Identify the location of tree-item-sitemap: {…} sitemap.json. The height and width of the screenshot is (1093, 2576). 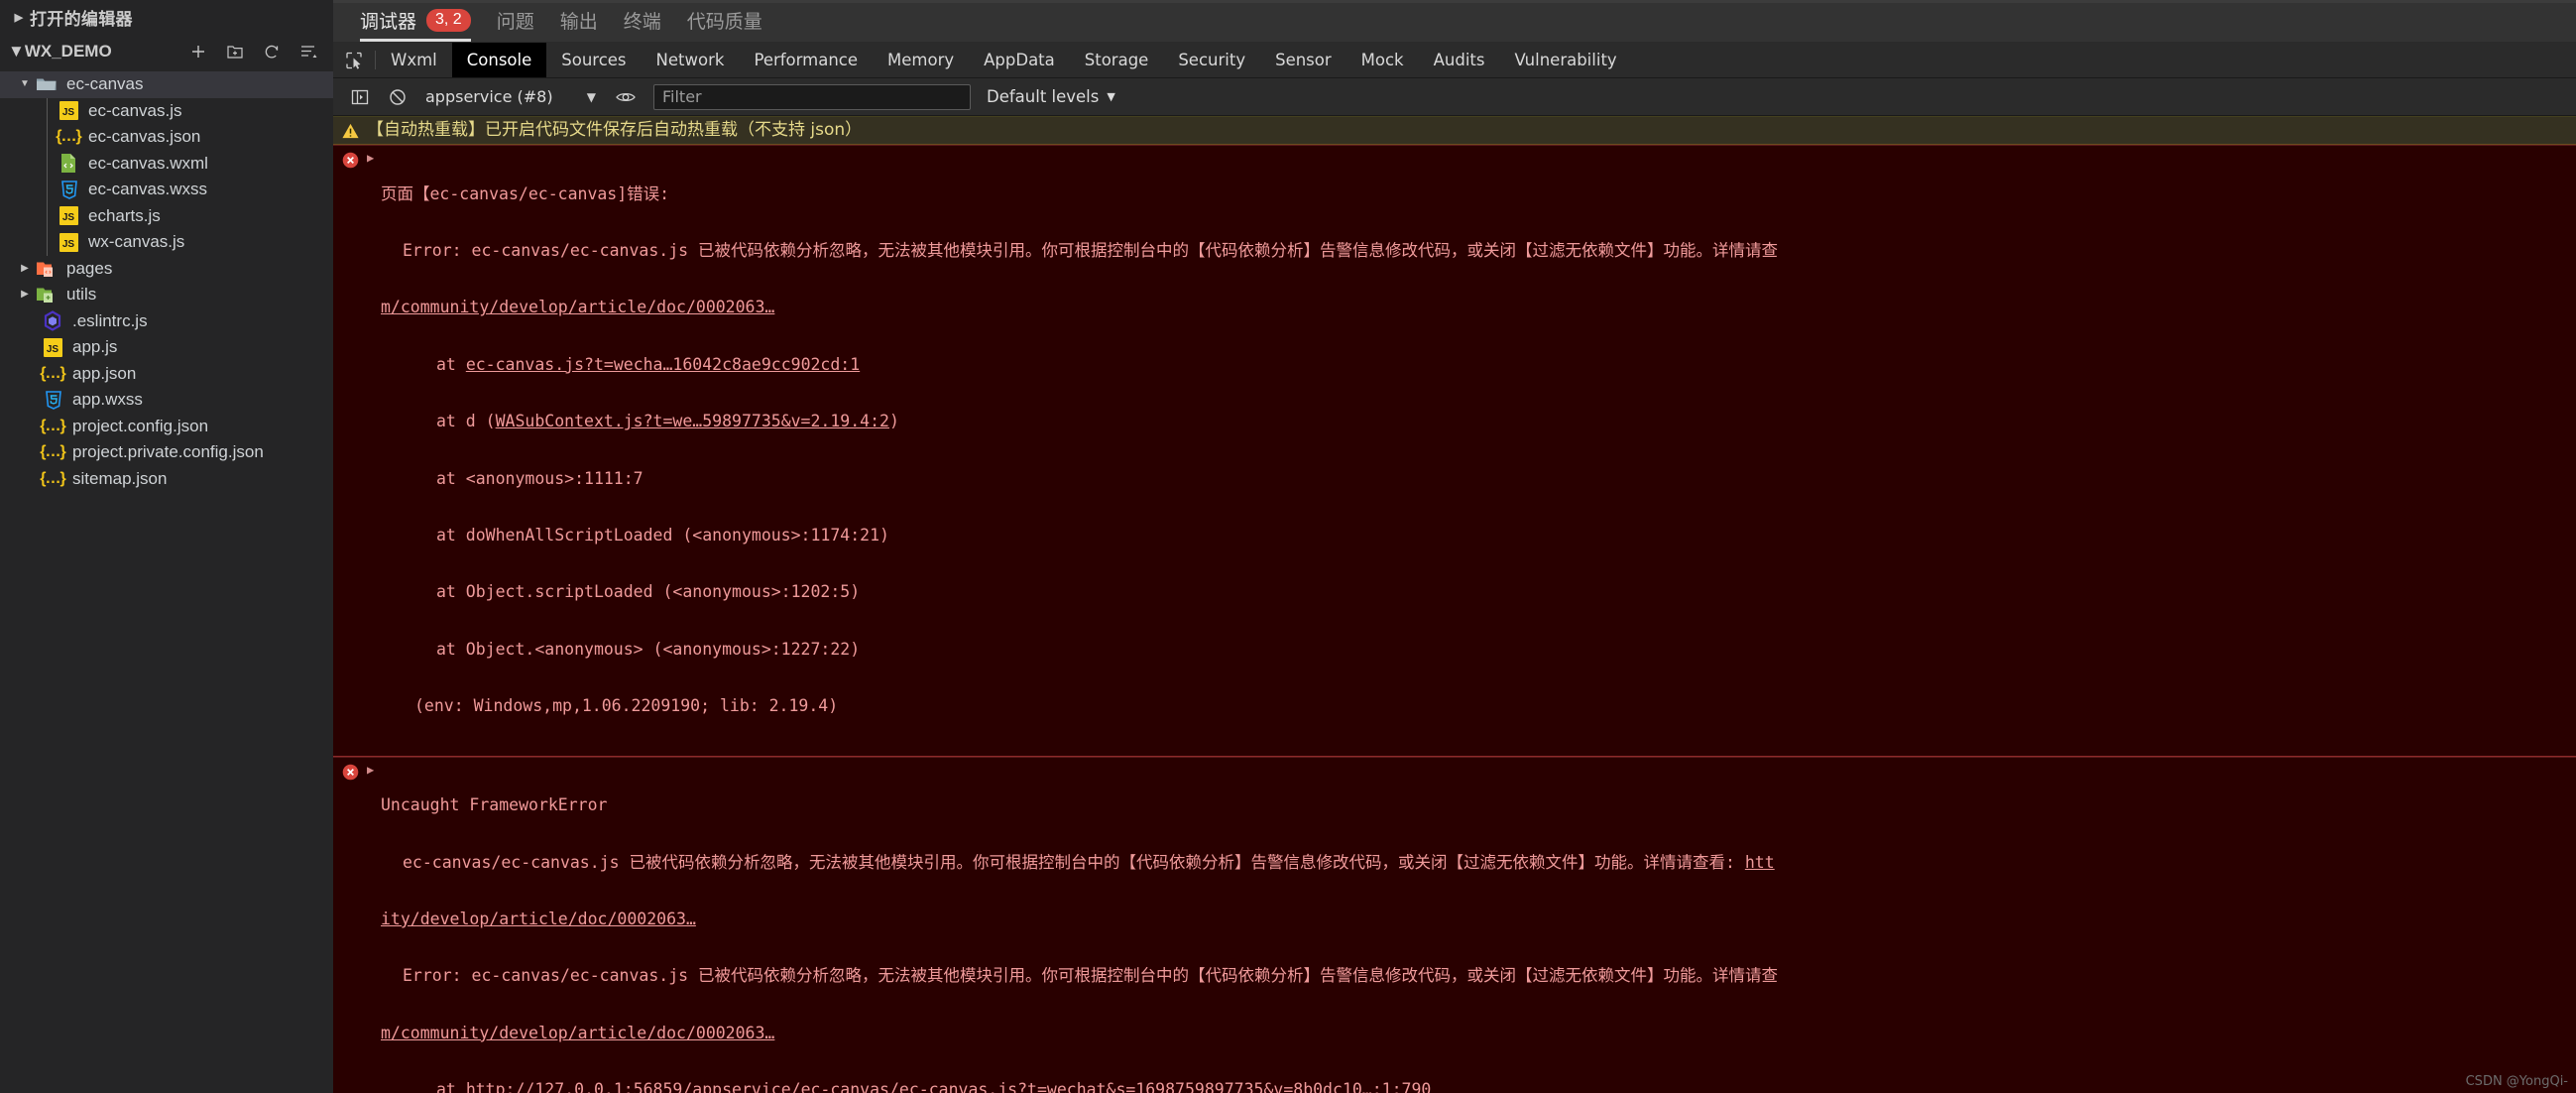
(166, 479).